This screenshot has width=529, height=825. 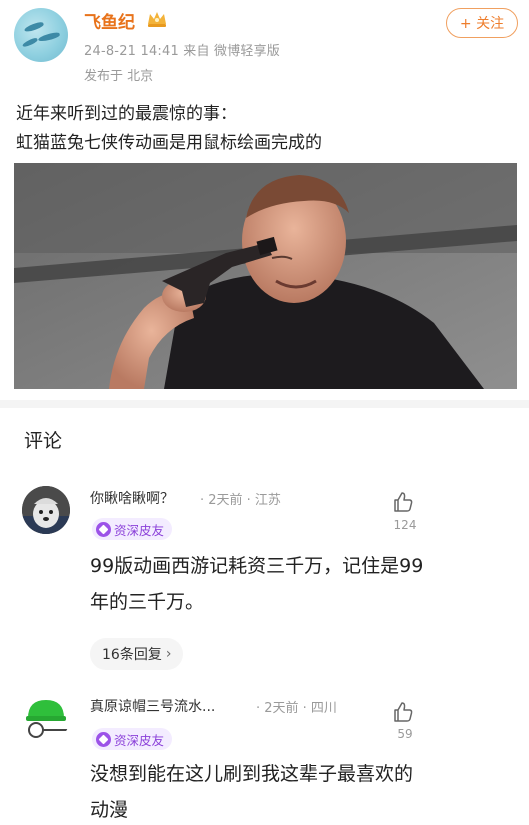 What do you see at coordinates (300, 790) in the screenshot?
I see `comment-body: 没想到能在这儿刷到我这辈子最喜欢的 动漫` at bounding box center [300, 790].